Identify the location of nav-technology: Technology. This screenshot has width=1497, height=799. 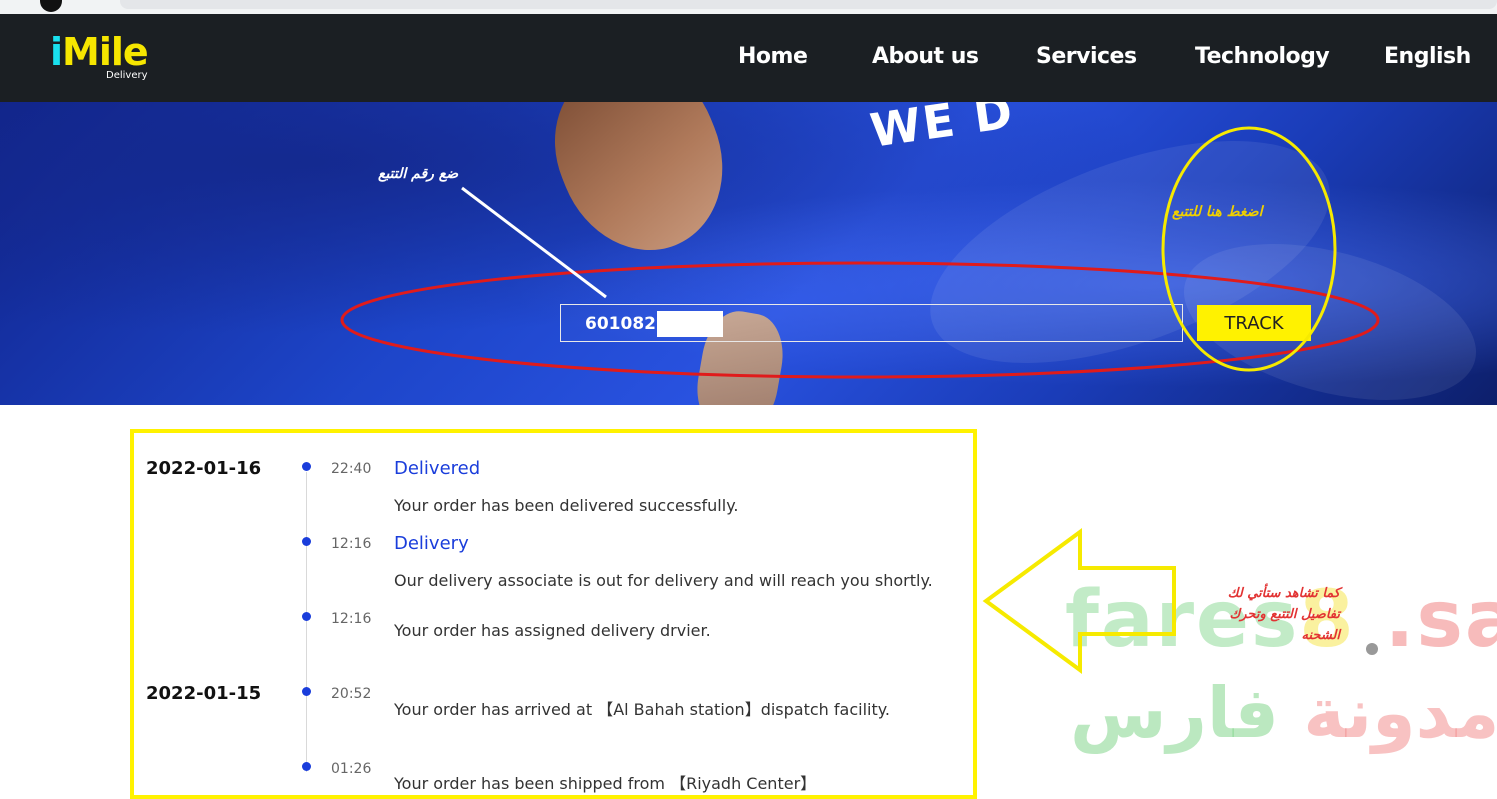
(1262, 56).